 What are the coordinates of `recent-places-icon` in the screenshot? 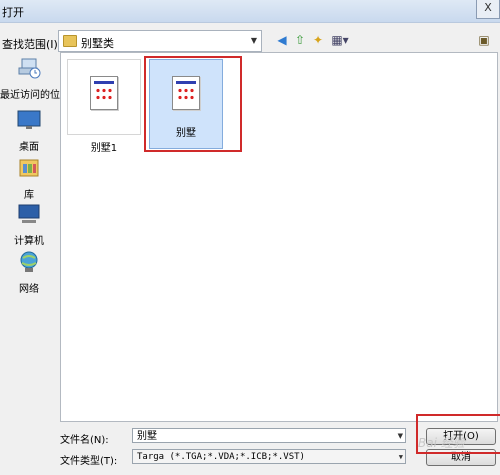 It's located at (29, 68).